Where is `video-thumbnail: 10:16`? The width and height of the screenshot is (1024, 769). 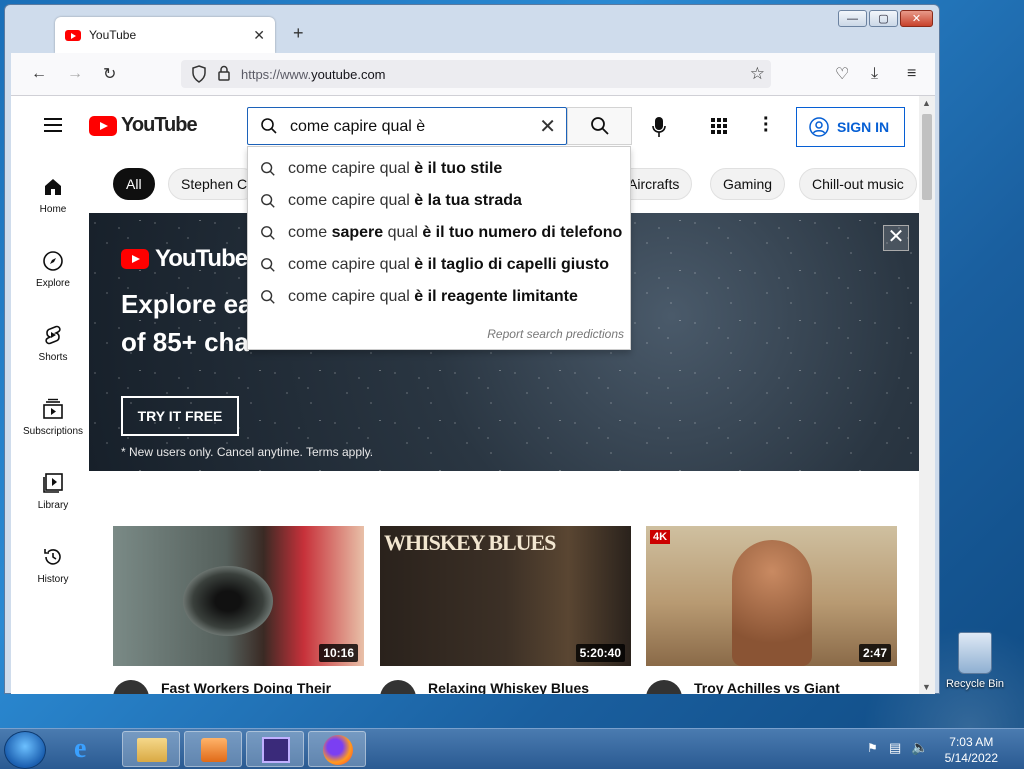 video-thumbnail: 10:16 is located at coordinates (238, 596).